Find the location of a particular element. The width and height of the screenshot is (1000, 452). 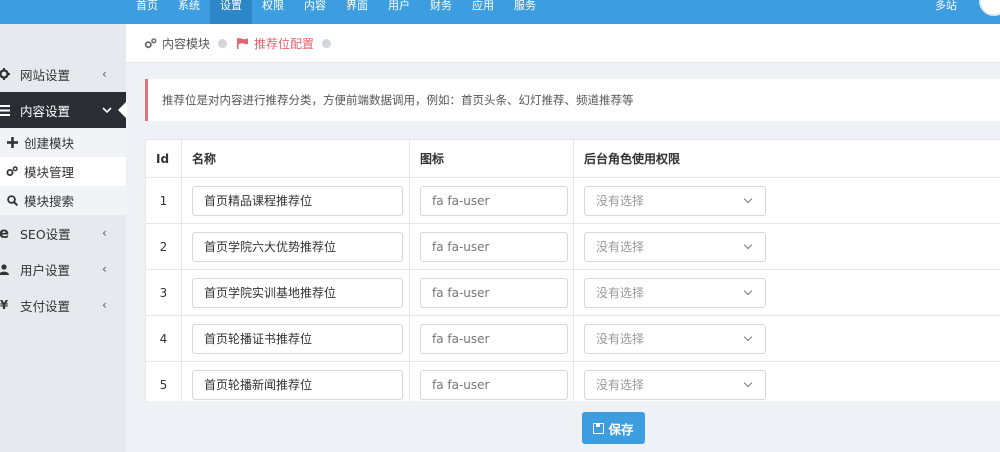

row-id: 3 is located at coordinates (163, 292).